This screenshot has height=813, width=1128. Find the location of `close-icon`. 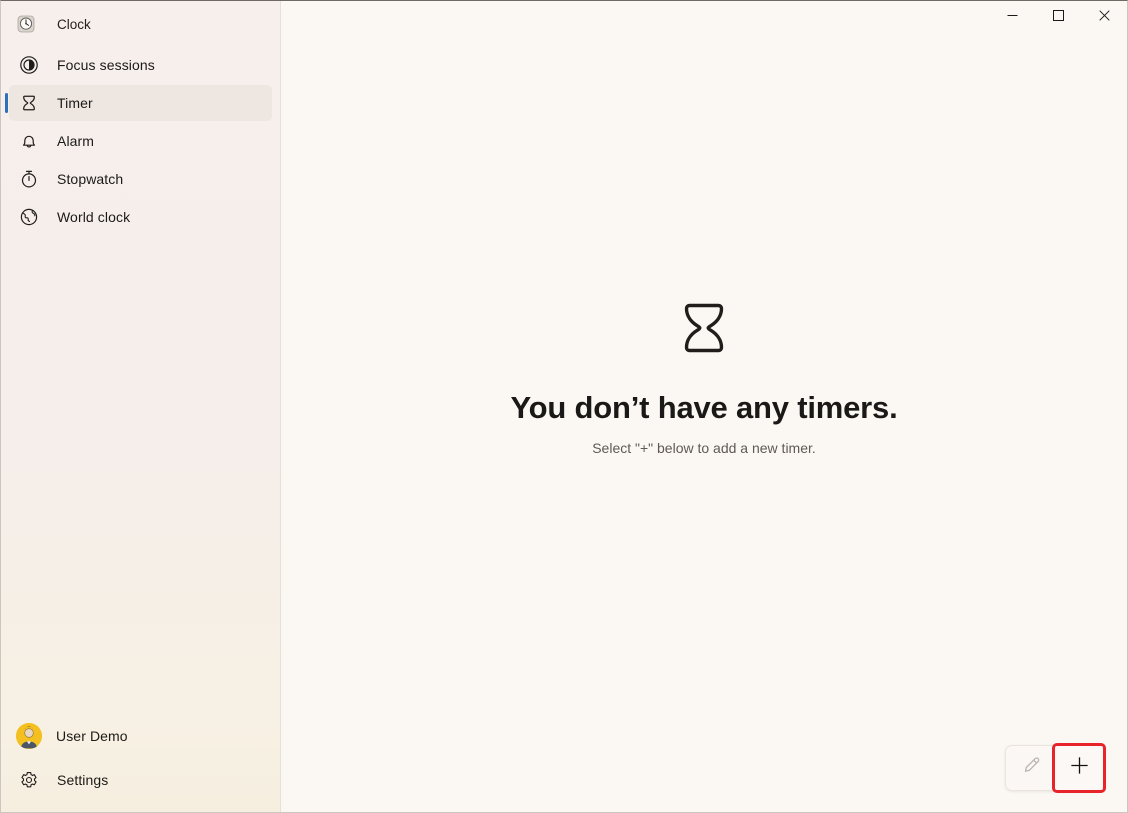

close-icon is located at coordinates (1104, 17).